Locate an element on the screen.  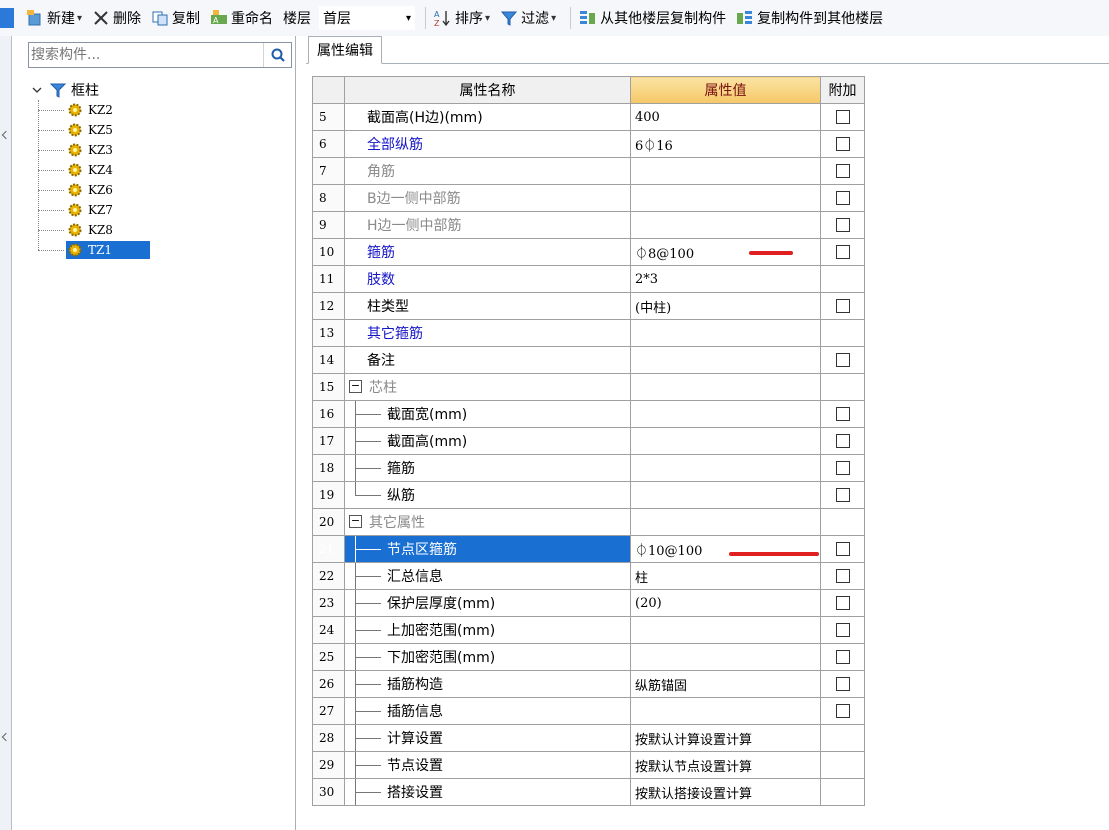
panel-collapse-button is located at coordinates (7, 18).